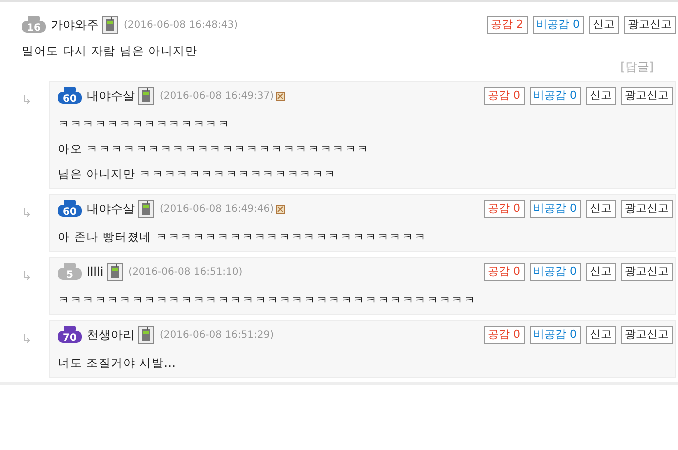  Describe the element at coordinates (75, 25) in the screenshot. I see `author-name: 가야와주` at that location.